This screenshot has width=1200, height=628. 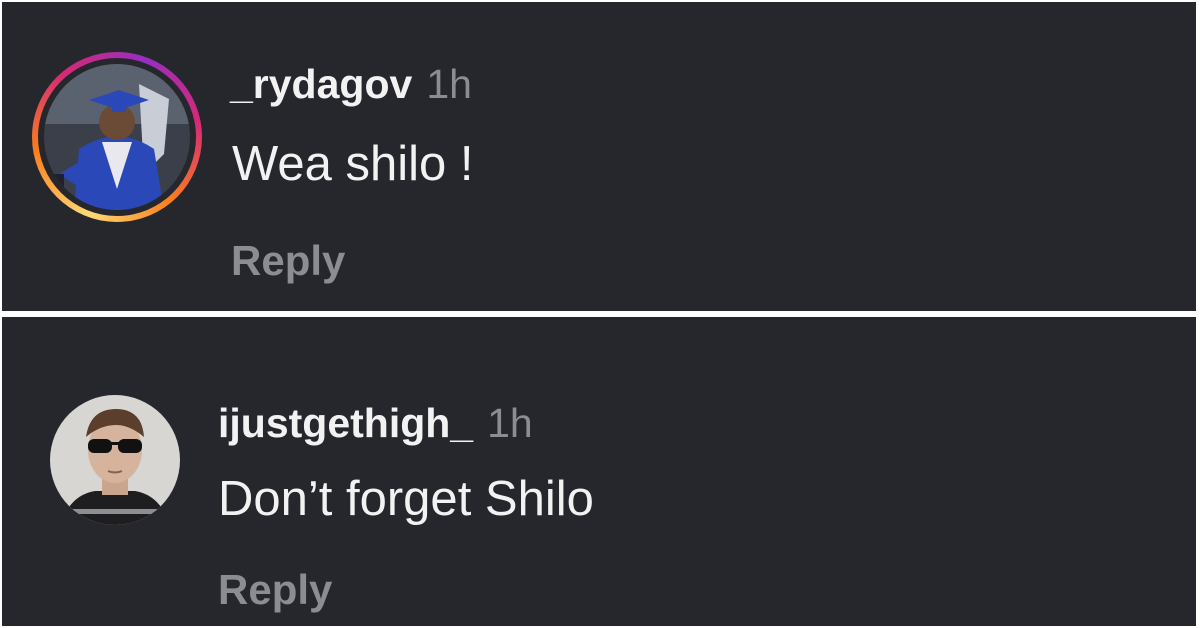 I want to click on story-ring, so click(x=117, y=137).